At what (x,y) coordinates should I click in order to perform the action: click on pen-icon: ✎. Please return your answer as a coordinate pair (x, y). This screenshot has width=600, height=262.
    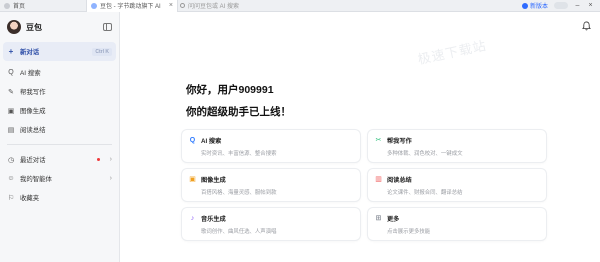
    Looking at the image, I should click on (11, 92).